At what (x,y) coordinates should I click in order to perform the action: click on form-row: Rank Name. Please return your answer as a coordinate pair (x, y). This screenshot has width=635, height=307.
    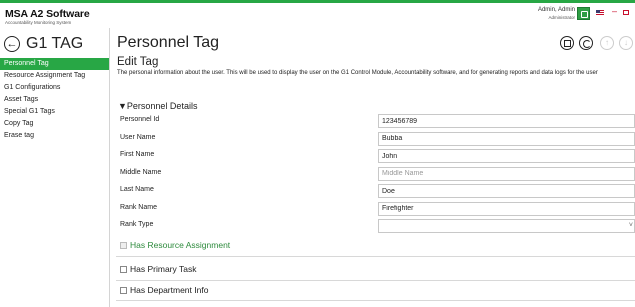
    Looking at the image, I should click on (377, 210).